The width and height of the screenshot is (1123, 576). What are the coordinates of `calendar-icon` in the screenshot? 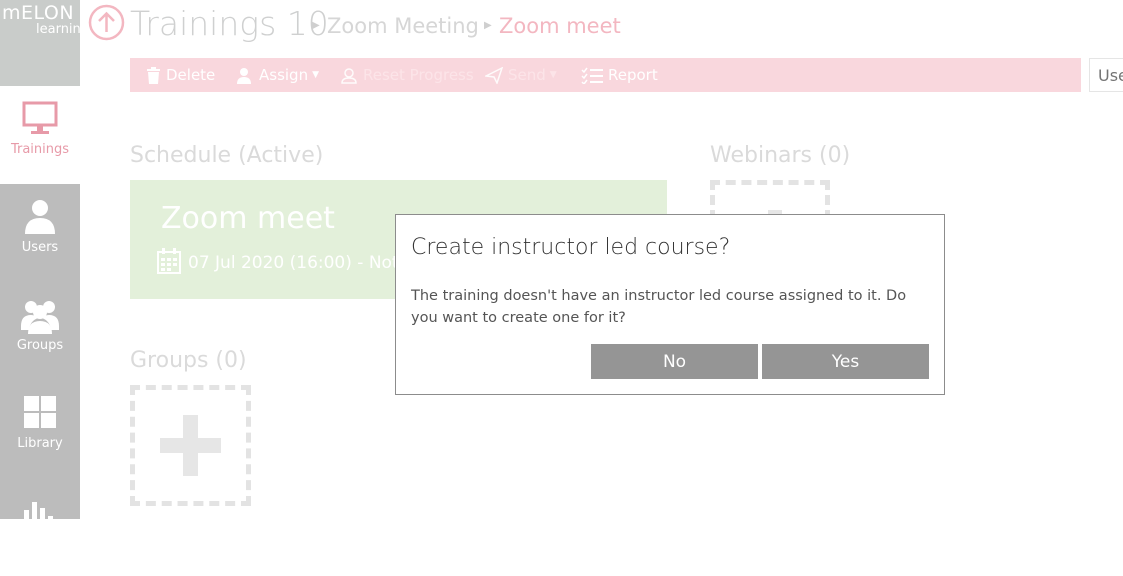 It's located at (169, 261).